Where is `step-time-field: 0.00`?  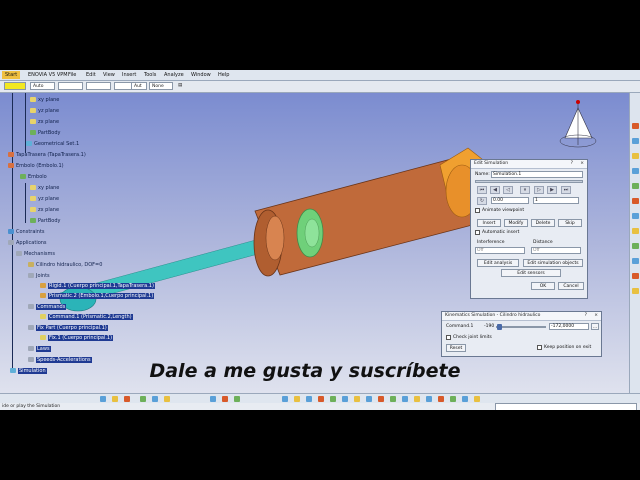
step-time-field: 0.00 is located at coordinates (510, 200).